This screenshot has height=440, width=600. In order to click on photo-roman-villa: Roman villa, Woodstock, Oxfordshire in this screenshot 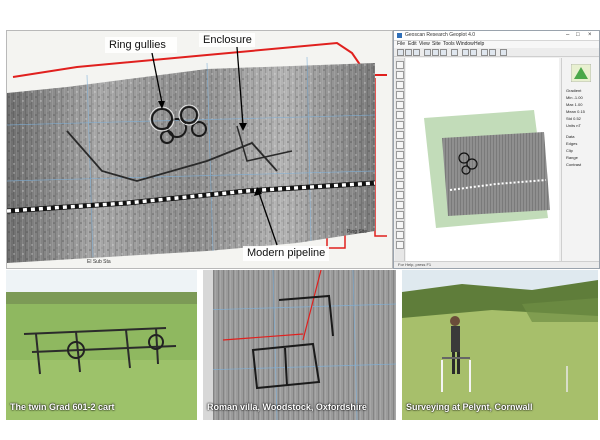, I will do `click(299, 345)`.